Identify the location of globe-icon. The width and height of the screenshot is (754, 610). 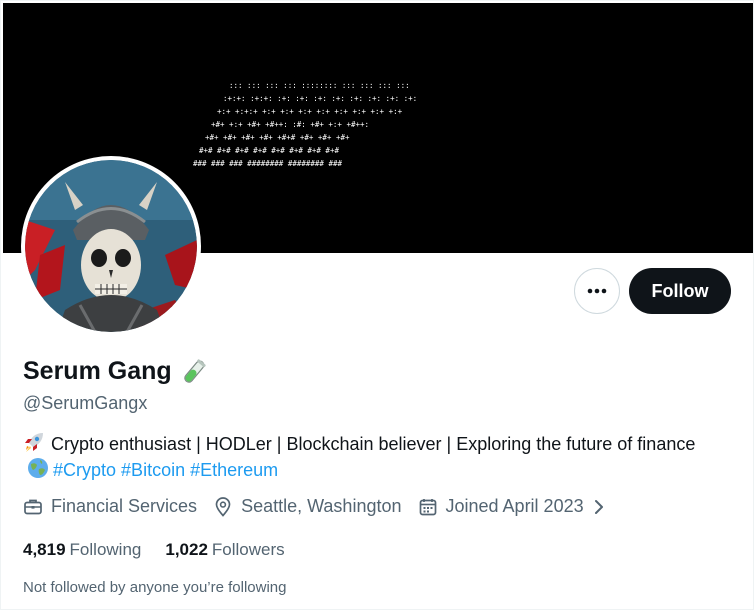
(38, 468).